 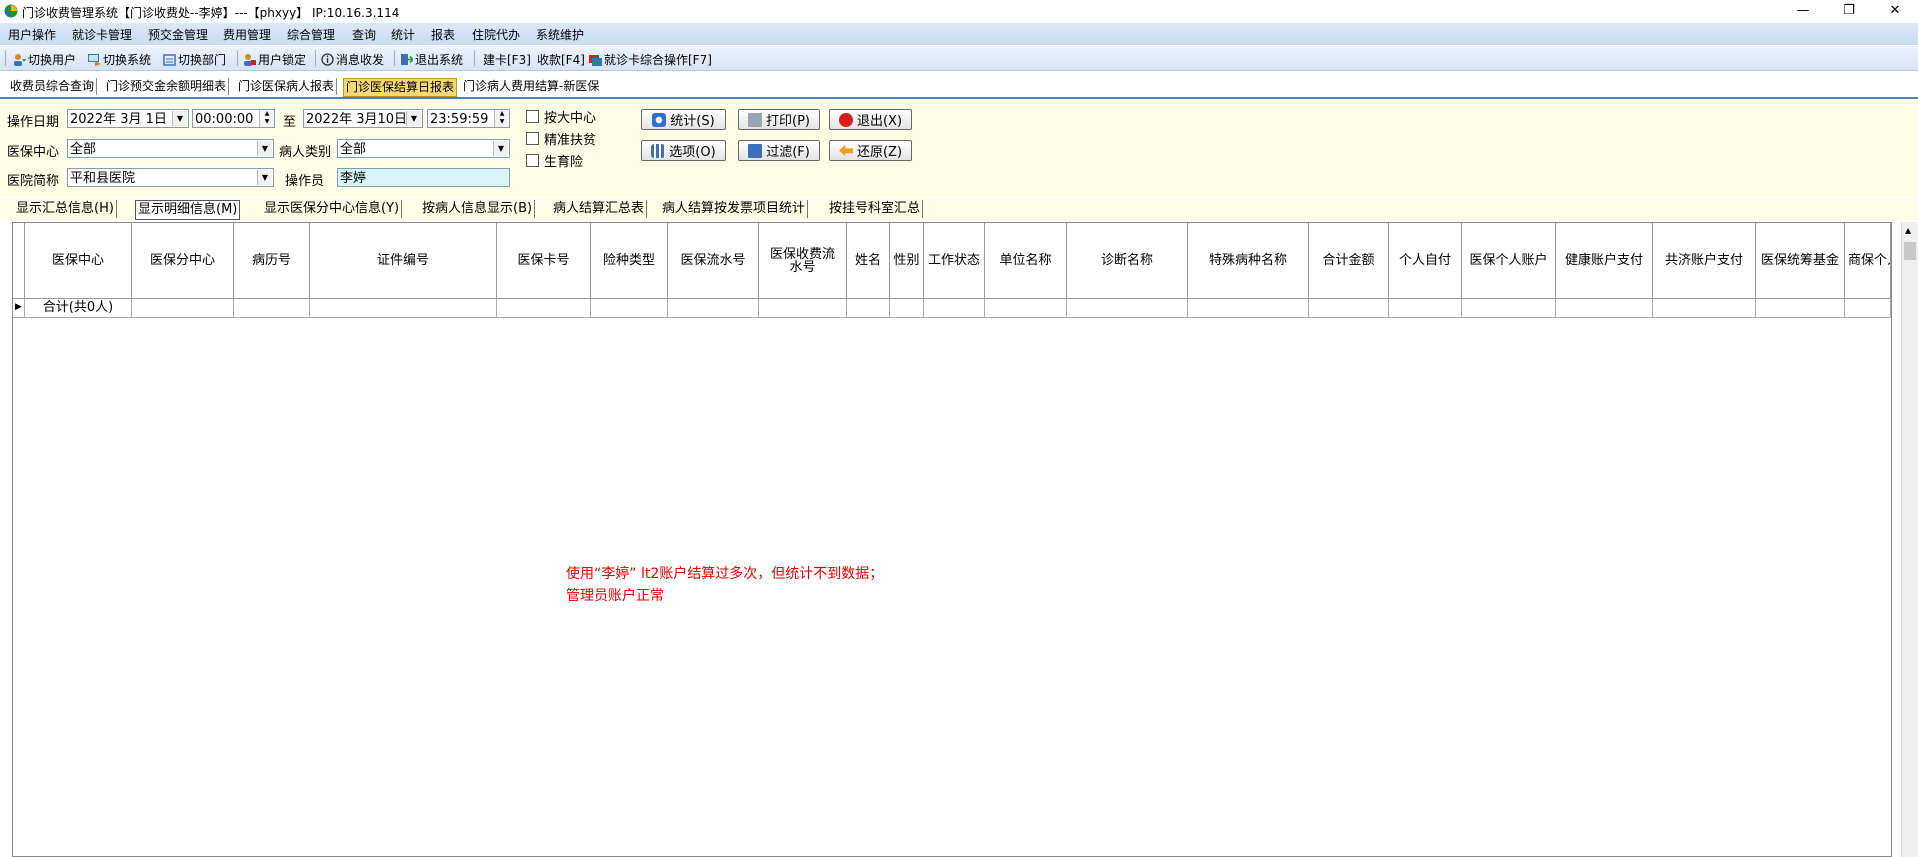 I want to click on end-date-picker: 2022年 3月10日 ▼, so click(x=363, y=118).